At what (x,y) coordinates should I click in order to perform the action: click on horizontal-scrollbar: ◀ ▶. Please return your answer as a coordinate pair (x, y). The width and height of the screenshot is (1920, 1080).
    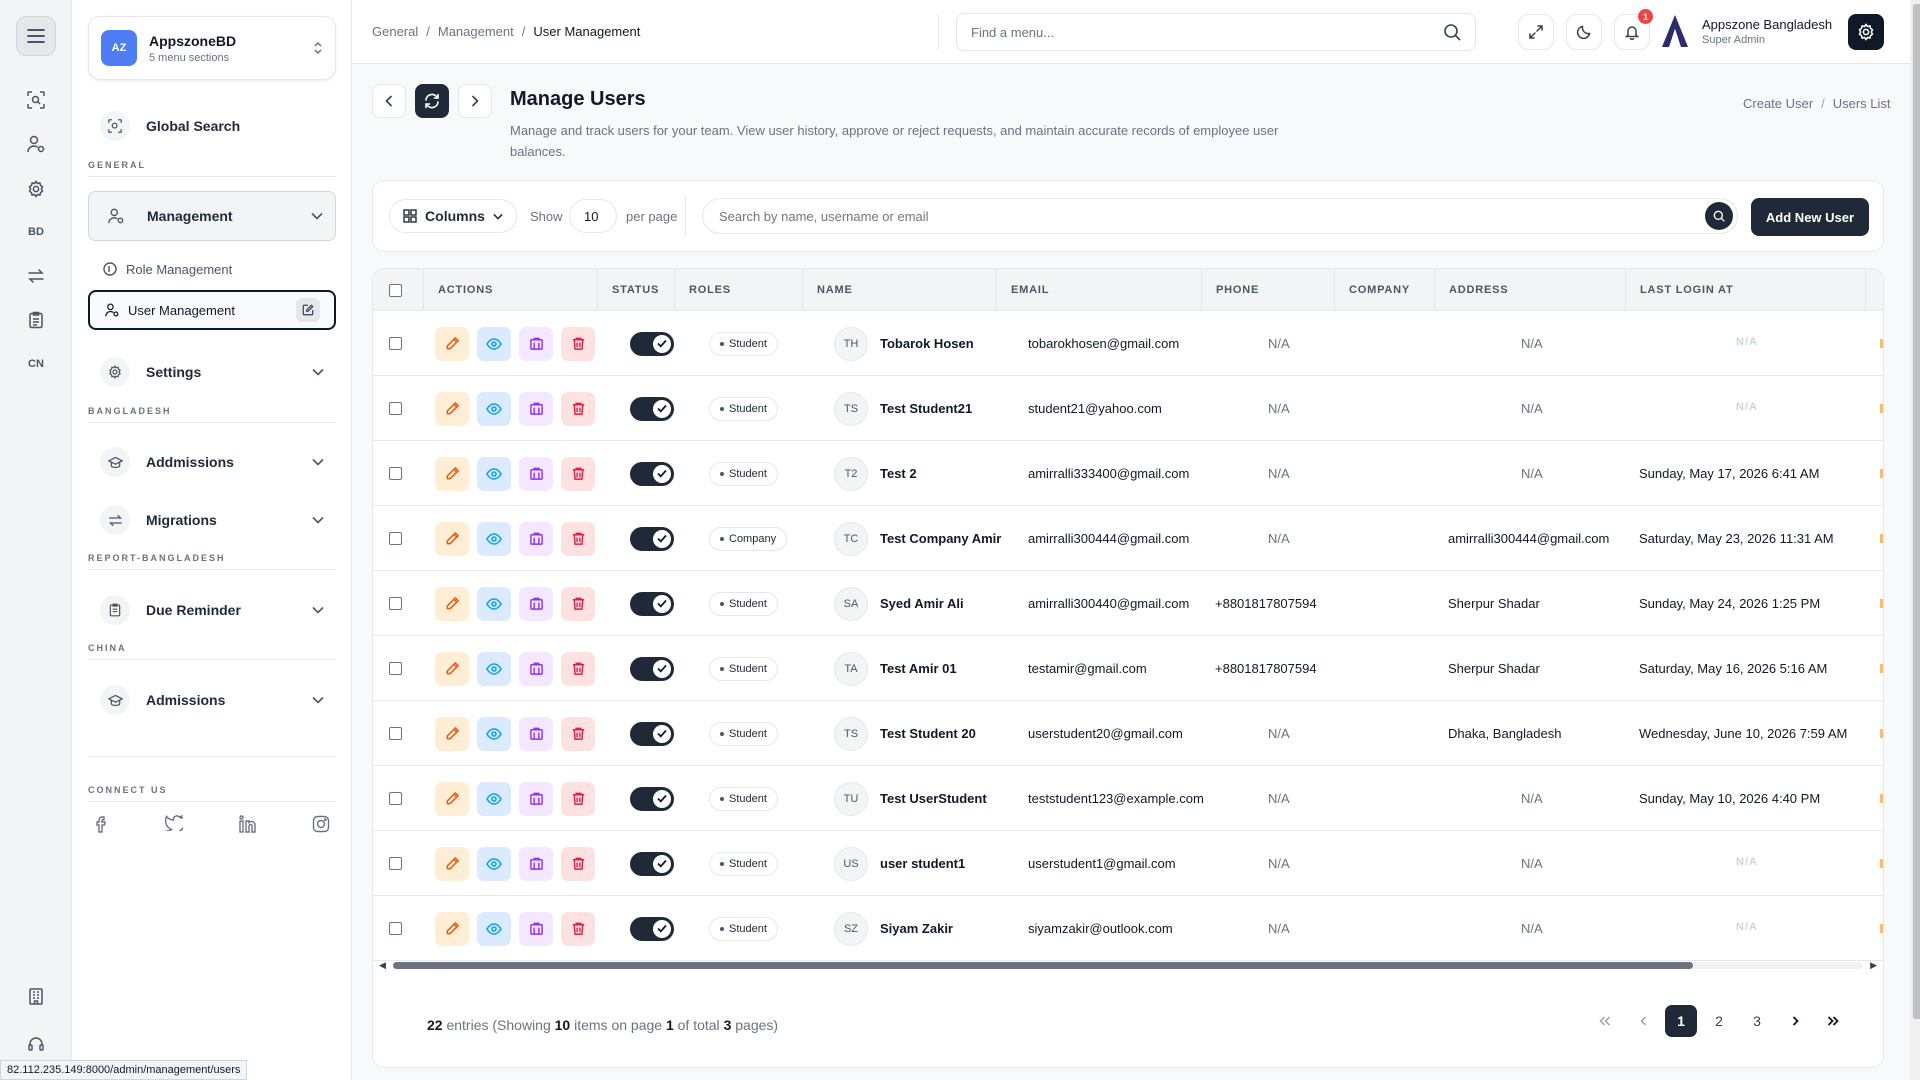
    Looking at the image, I should click on (1128, 965).